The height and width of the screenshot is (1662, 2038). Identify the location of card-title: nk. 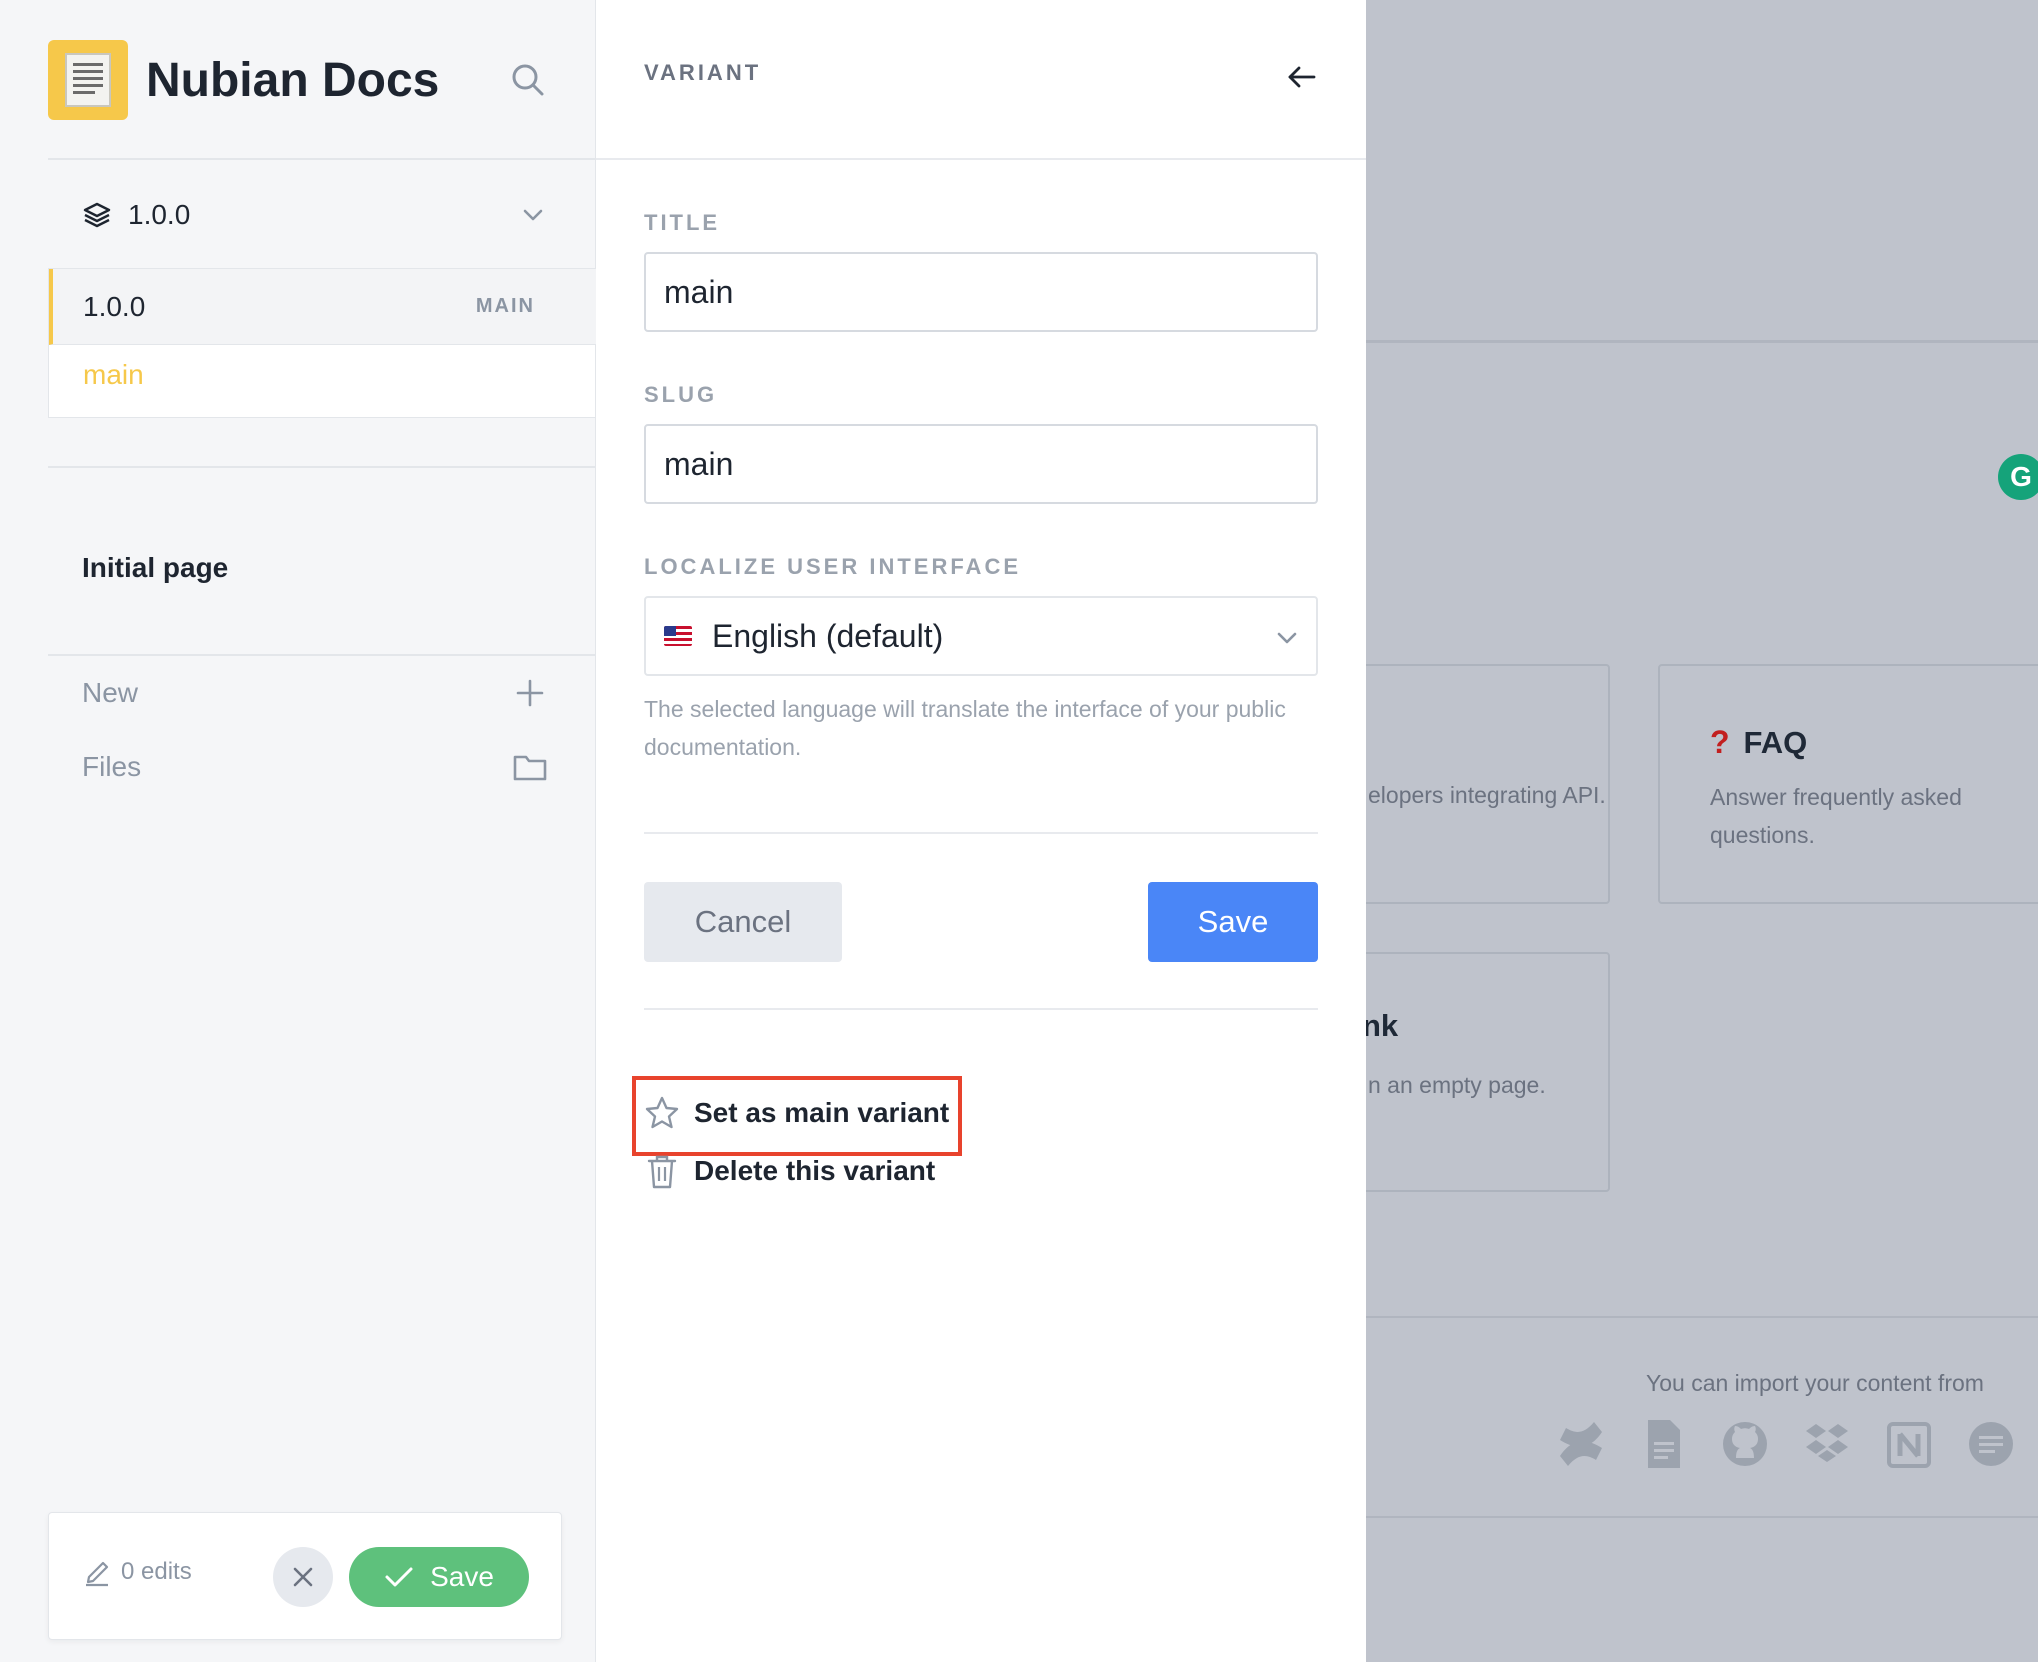
(1380, 1025).